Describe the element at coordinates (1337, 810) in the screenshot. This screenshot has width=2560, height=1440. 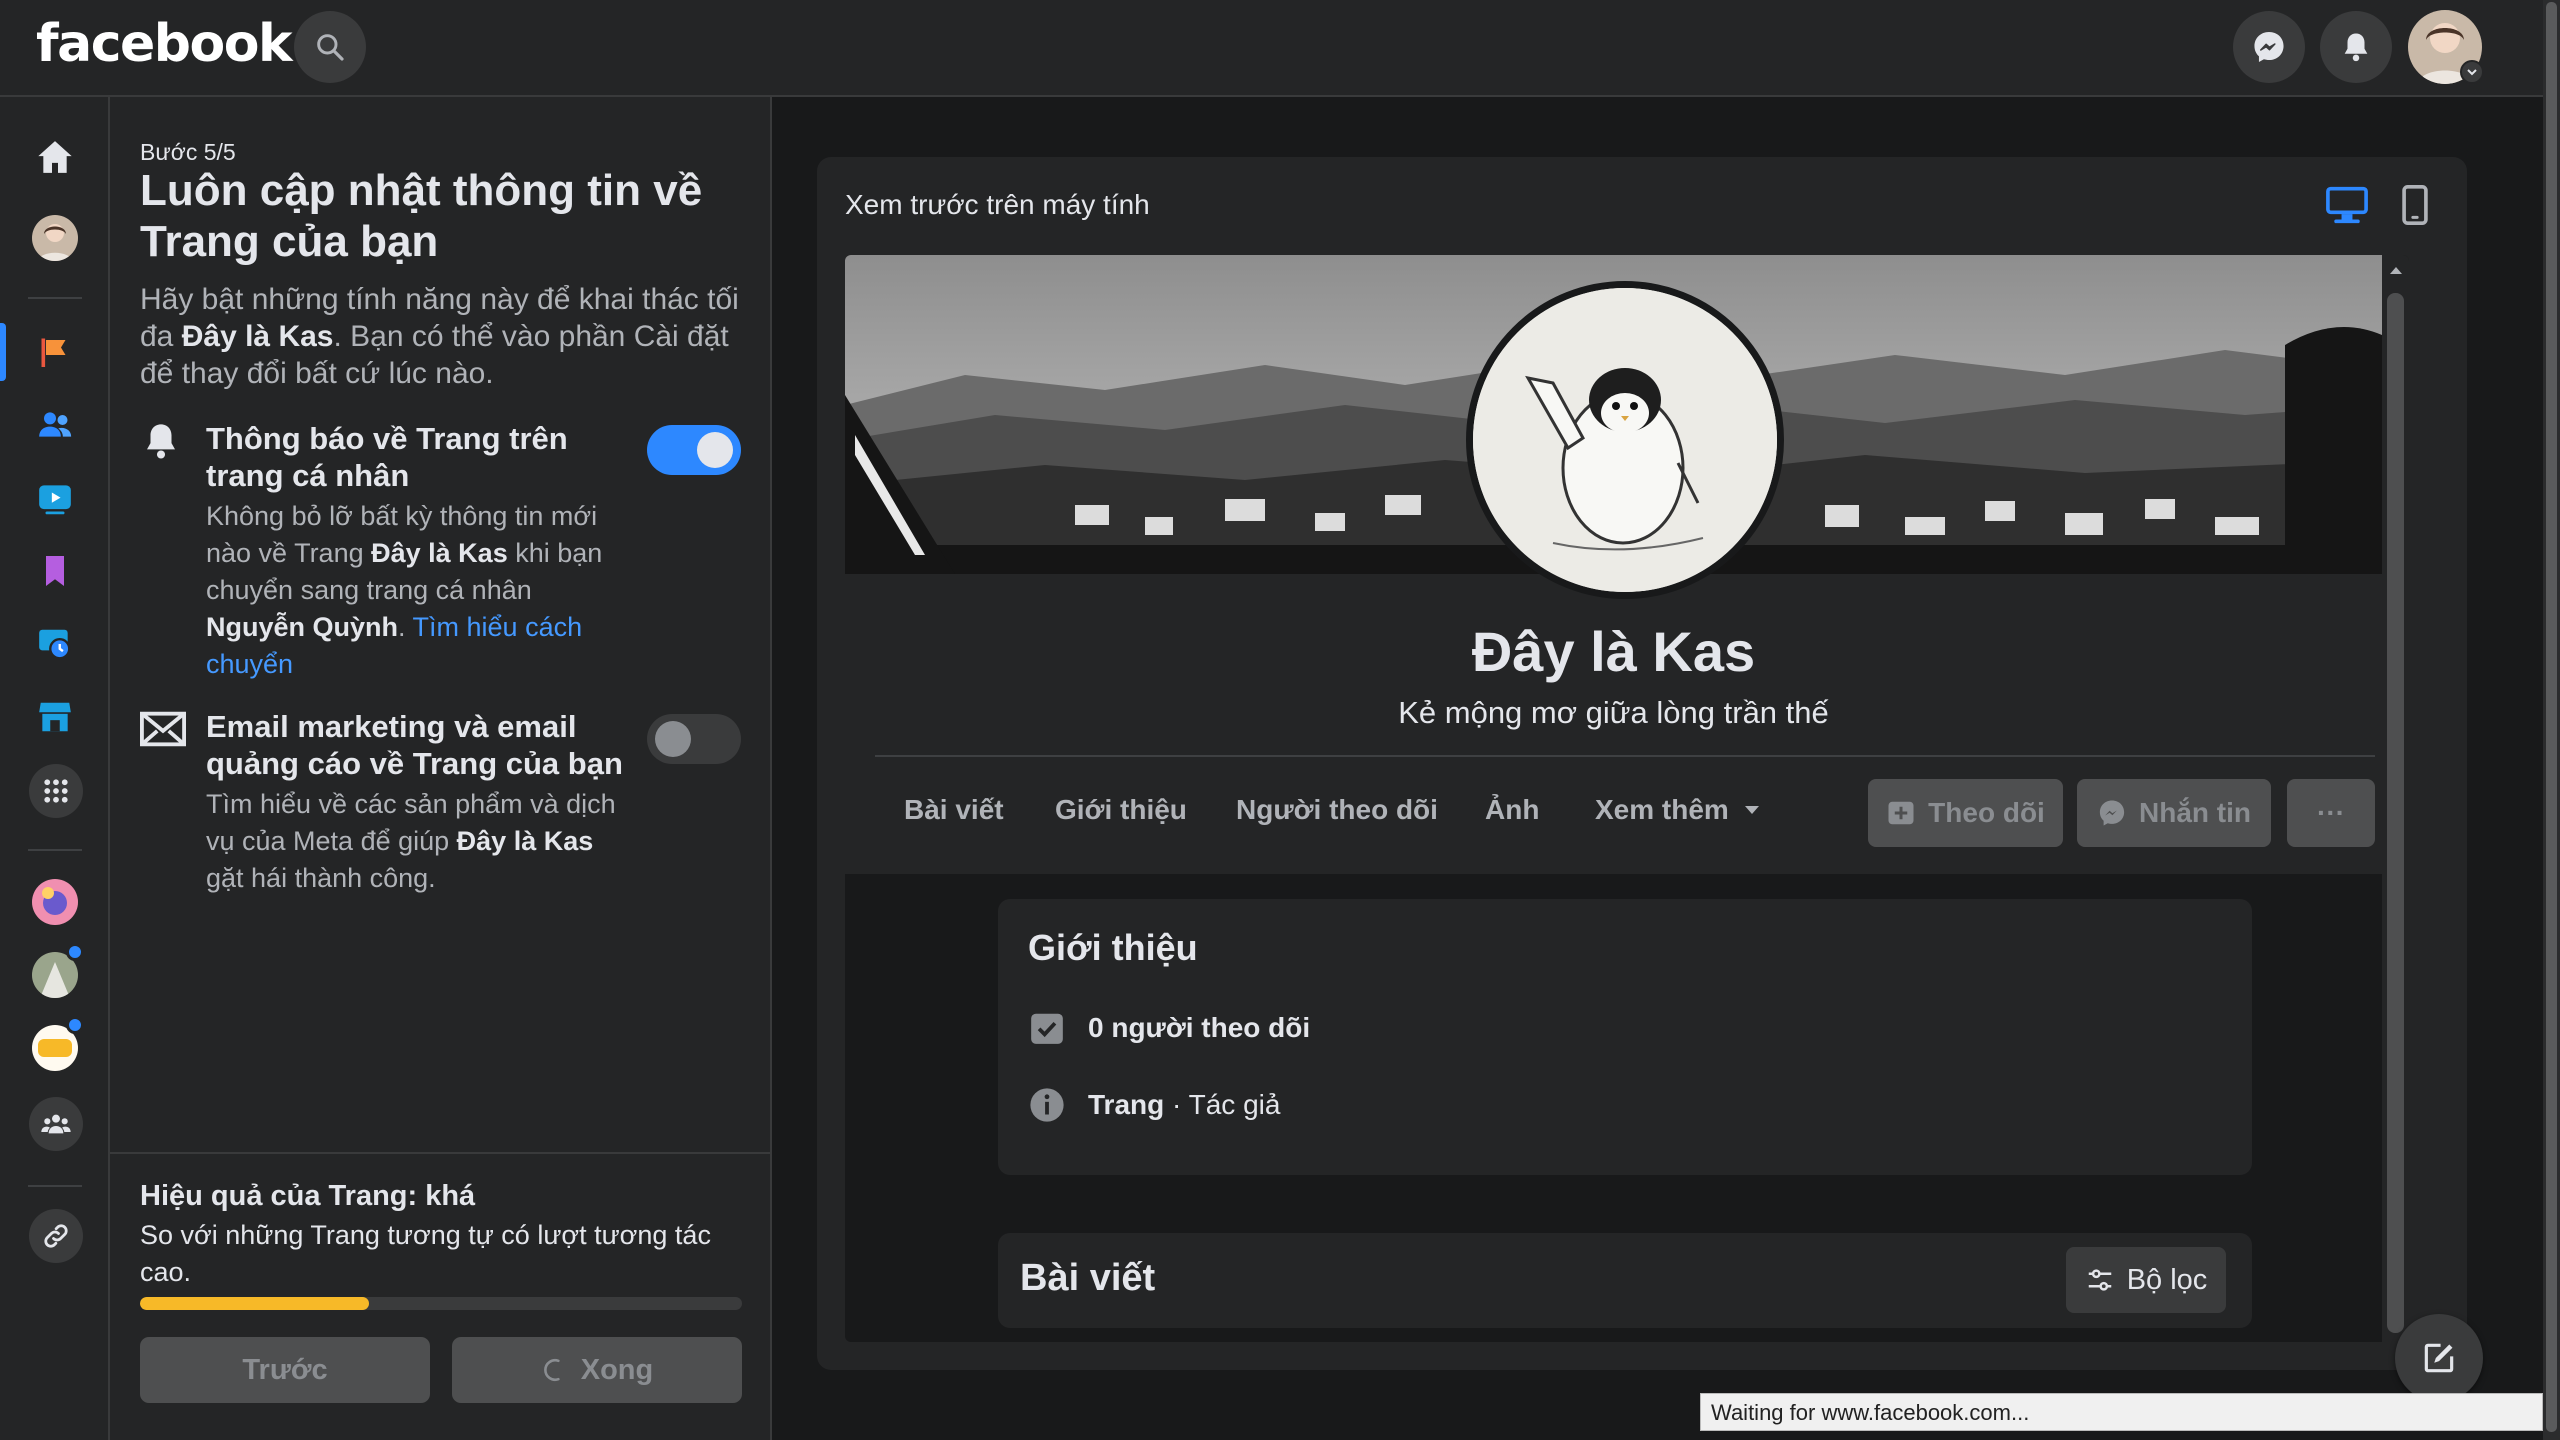
I see `tab-followers: Người theo dõi` at that location.